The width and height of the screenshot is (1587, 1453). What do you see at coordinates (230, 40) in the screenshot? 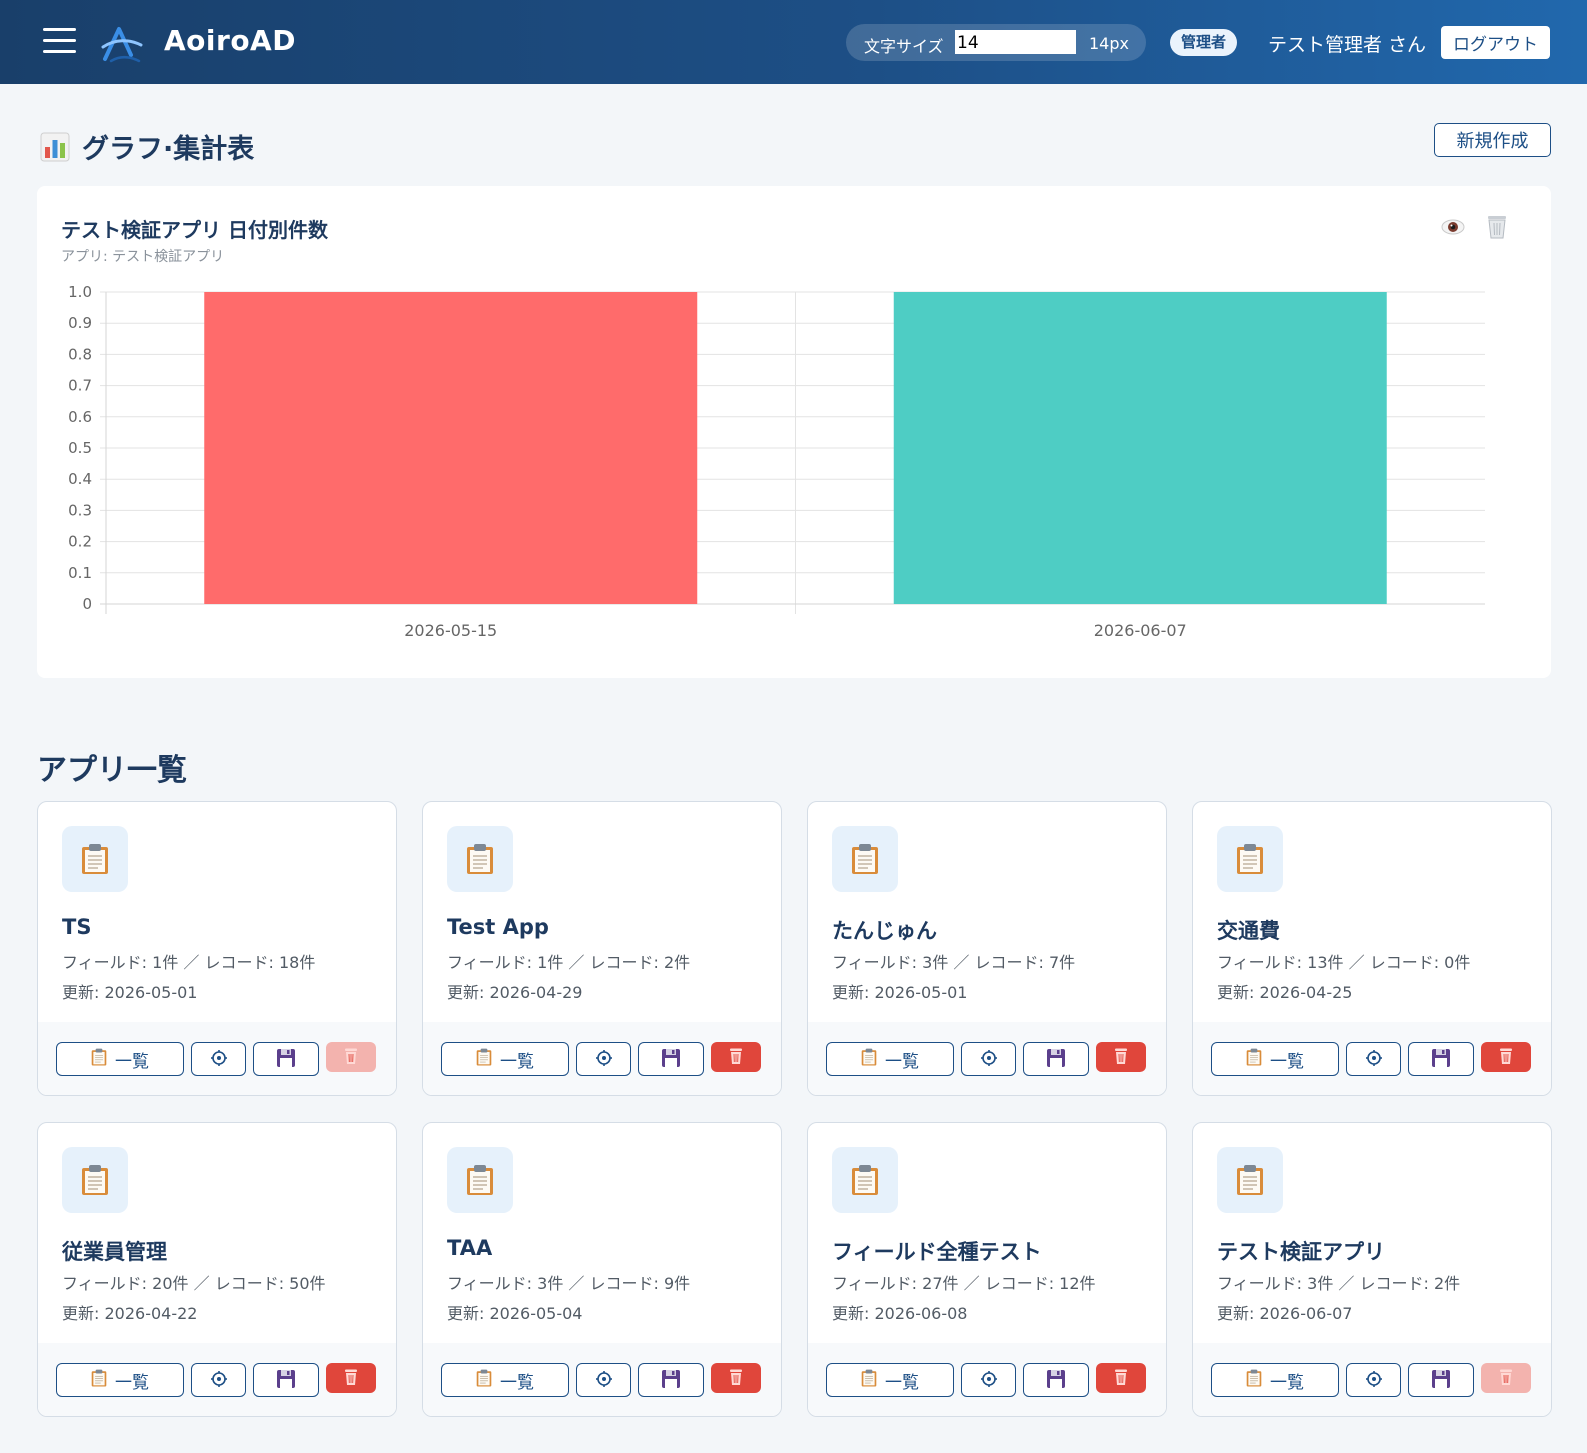
I see `brand-name: AoiroAD` at bounding box center [230, 40].